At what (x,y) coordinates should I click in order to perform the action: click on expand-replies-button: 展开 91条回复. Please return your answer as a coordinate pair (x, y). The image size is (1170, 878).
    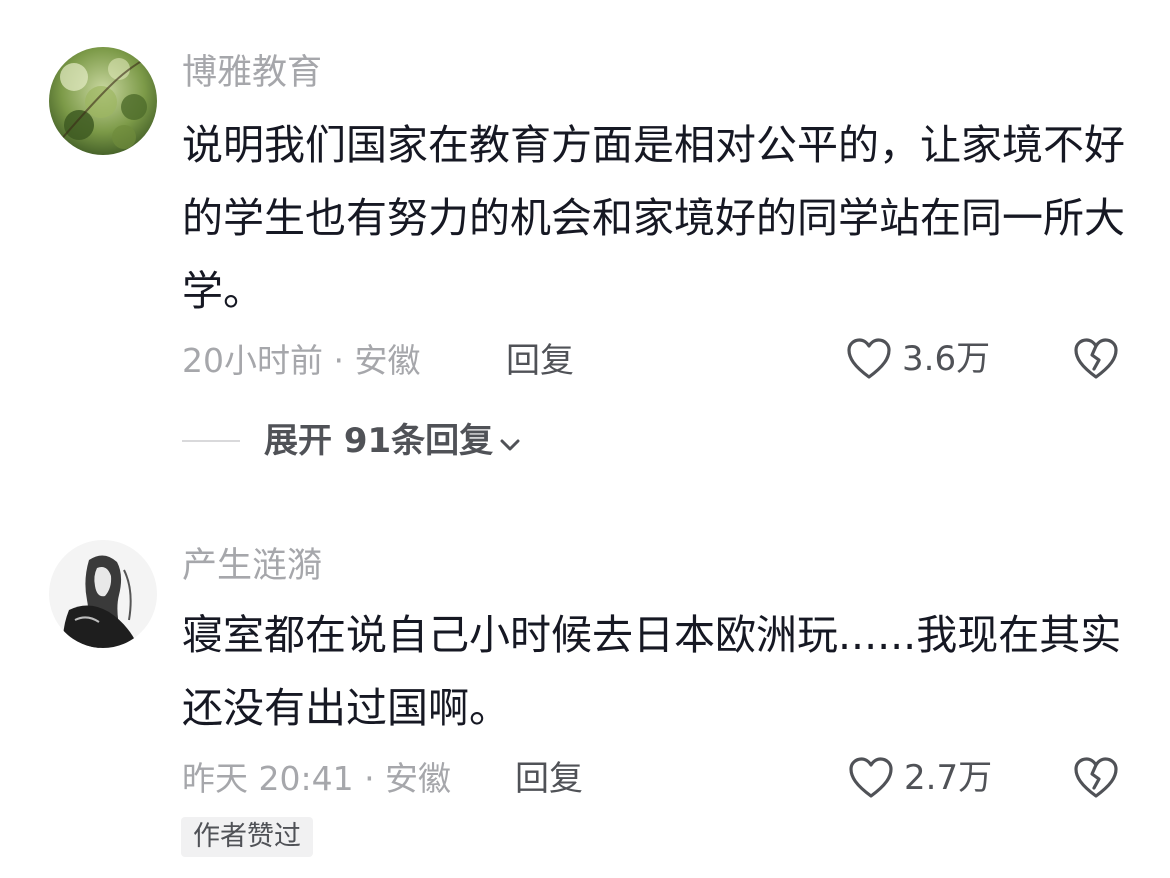
    Looking at the image, I should click on (392, 441).